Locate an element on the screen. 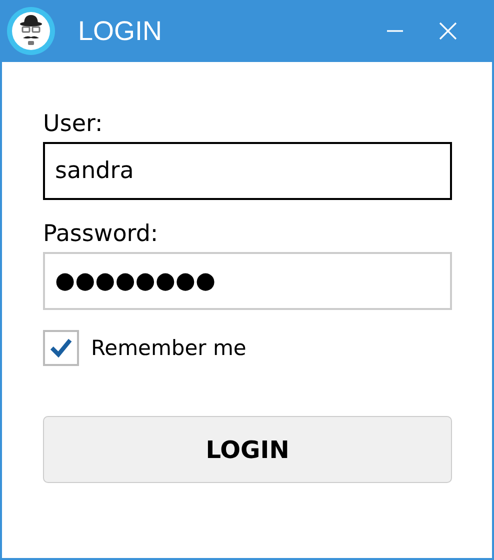 The height and width of the screenshot is (560, 494). input-field: sandra is located at coordinates (247, 171).